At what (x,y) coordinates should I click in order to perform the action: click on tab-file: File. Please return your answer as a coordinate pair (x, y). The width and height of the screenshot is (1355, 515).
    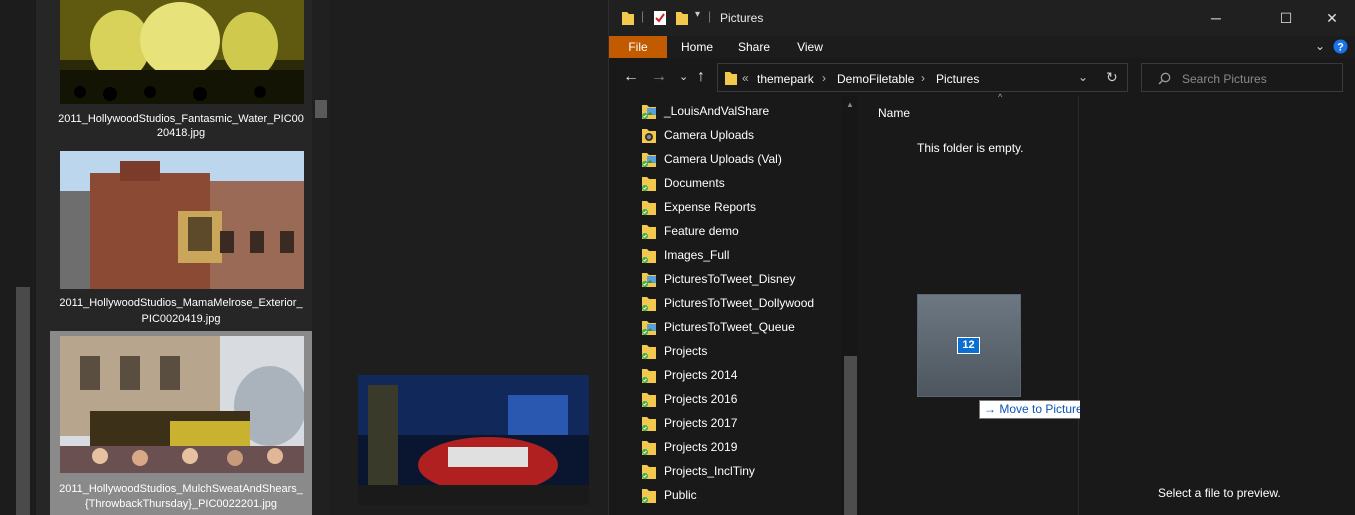
    Looking at the image, I should click on (638, 47).